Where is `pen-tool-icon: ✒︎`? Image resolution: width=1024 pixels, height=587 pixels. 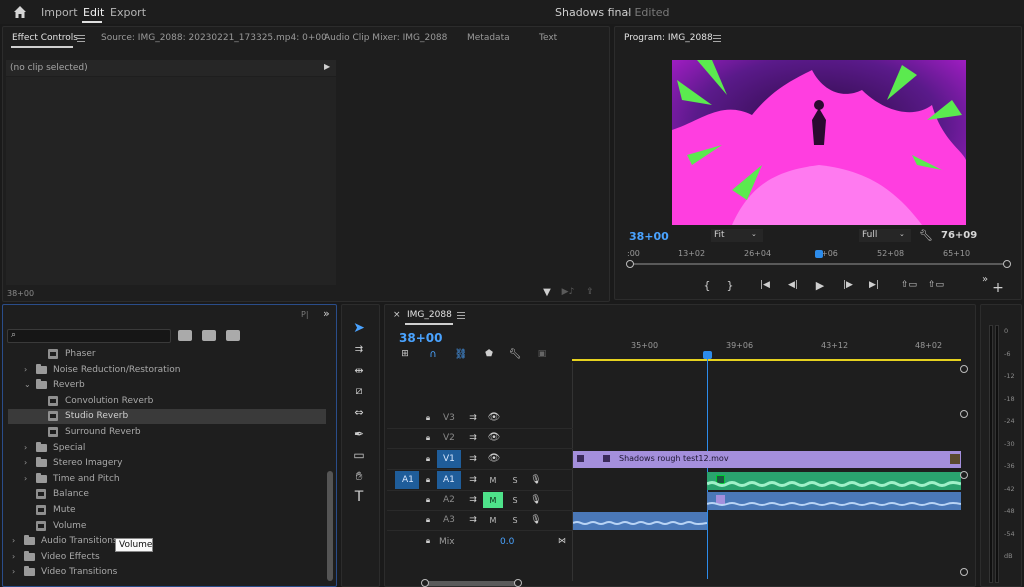 pen-tool-icon: ✒︎ is located at coordinates (359, 434).